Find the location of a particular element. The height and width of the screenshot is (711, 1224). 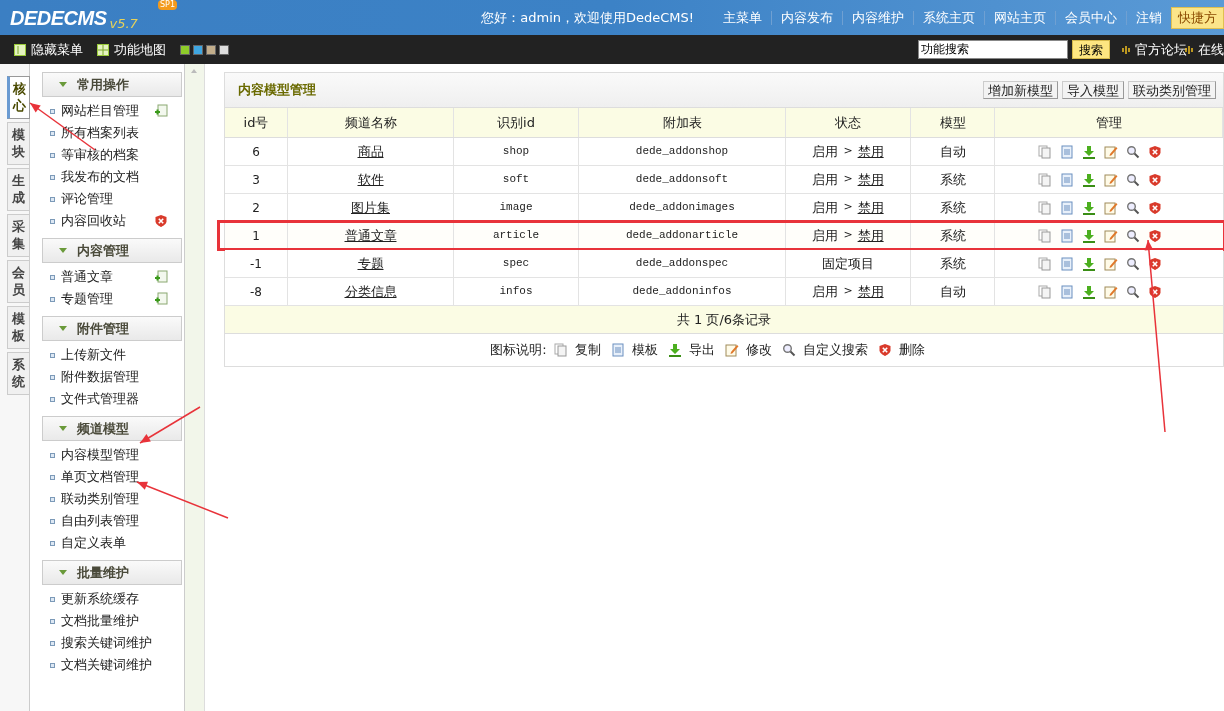

menu-link: 文档关键词维护 is located at coordinates (106, 665).